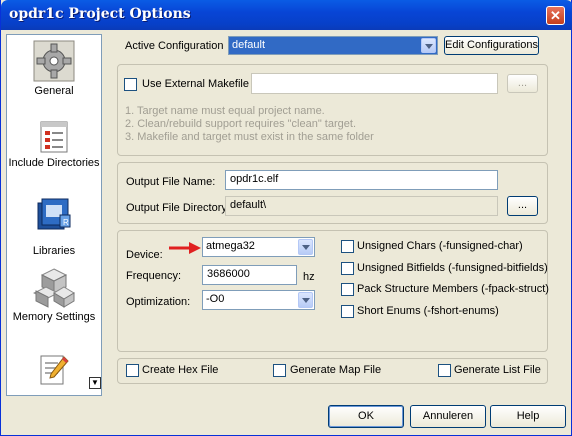  I want to click on sidebar-item-memory-settings: Memory Settings, so click(54, 295).